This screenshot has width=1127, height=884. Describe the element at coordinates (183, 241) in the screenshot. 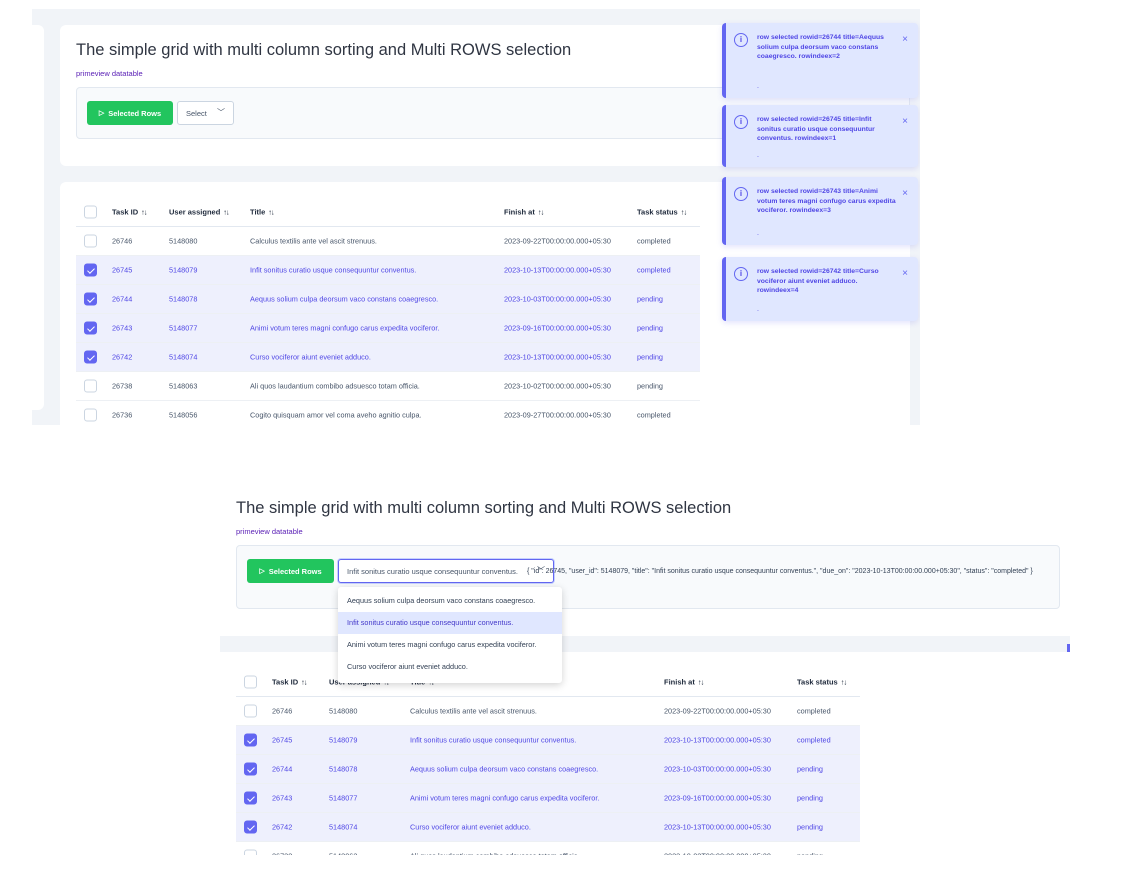

I see `cell-user: 5148080` at that location.